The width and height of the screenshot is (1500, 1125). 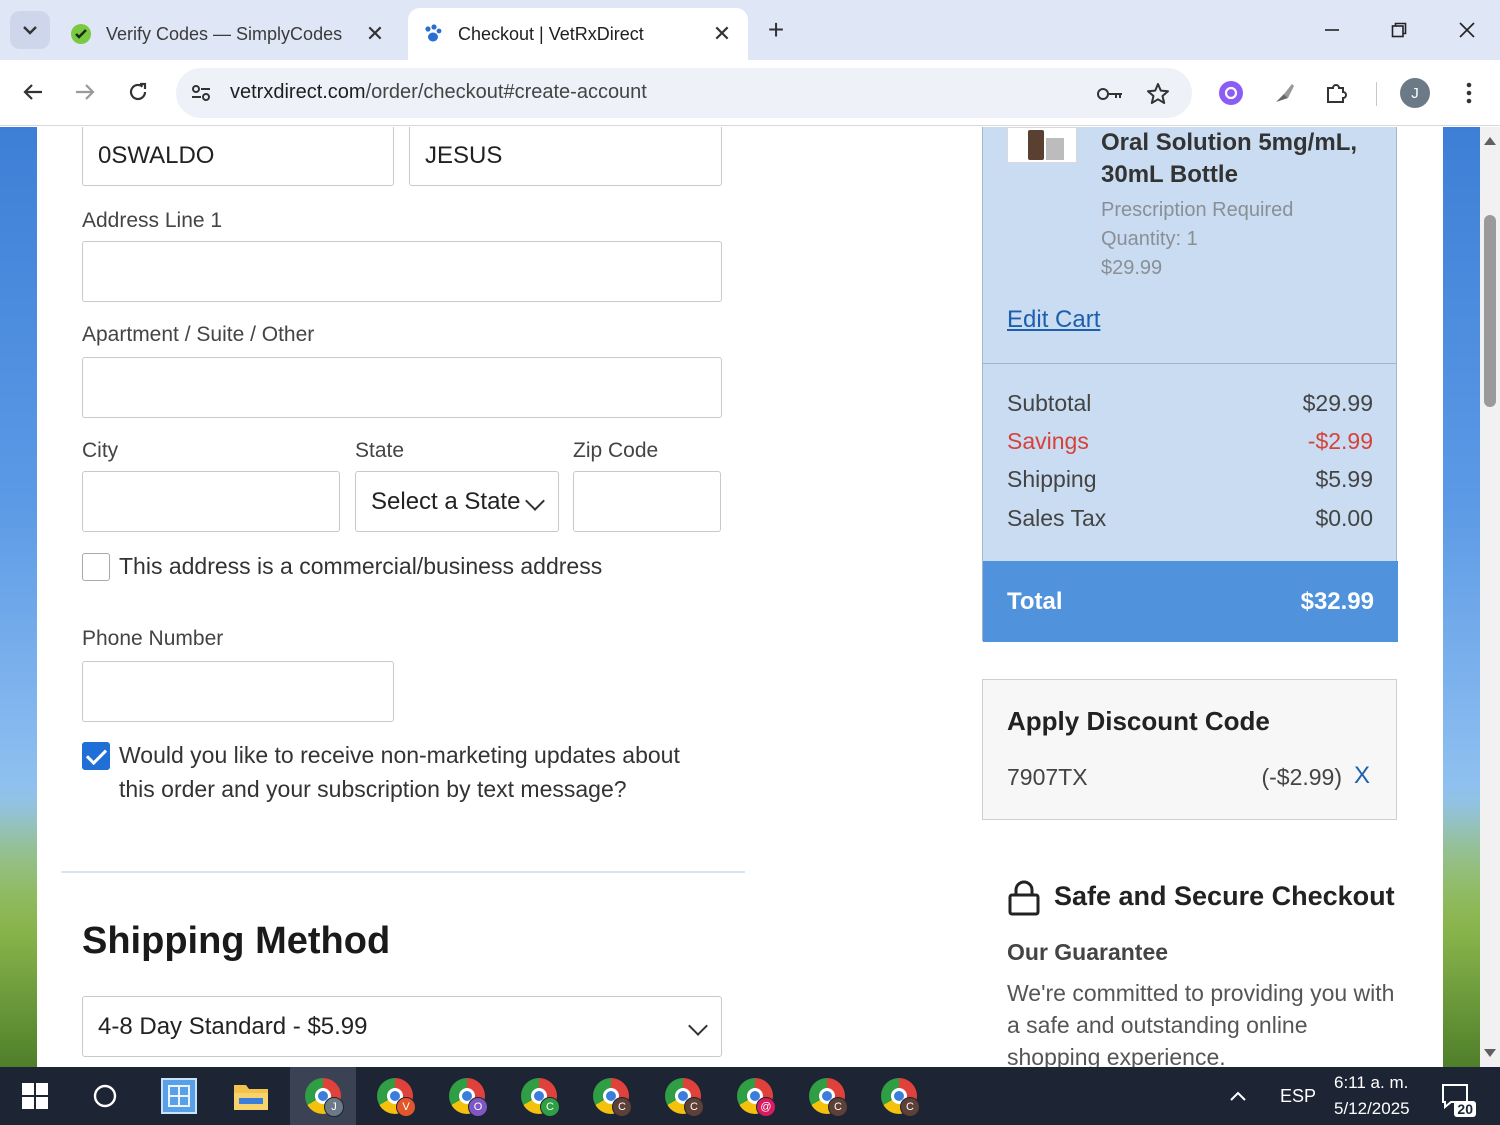 I want to click on close-window-button, so click(x=1467, y=30).